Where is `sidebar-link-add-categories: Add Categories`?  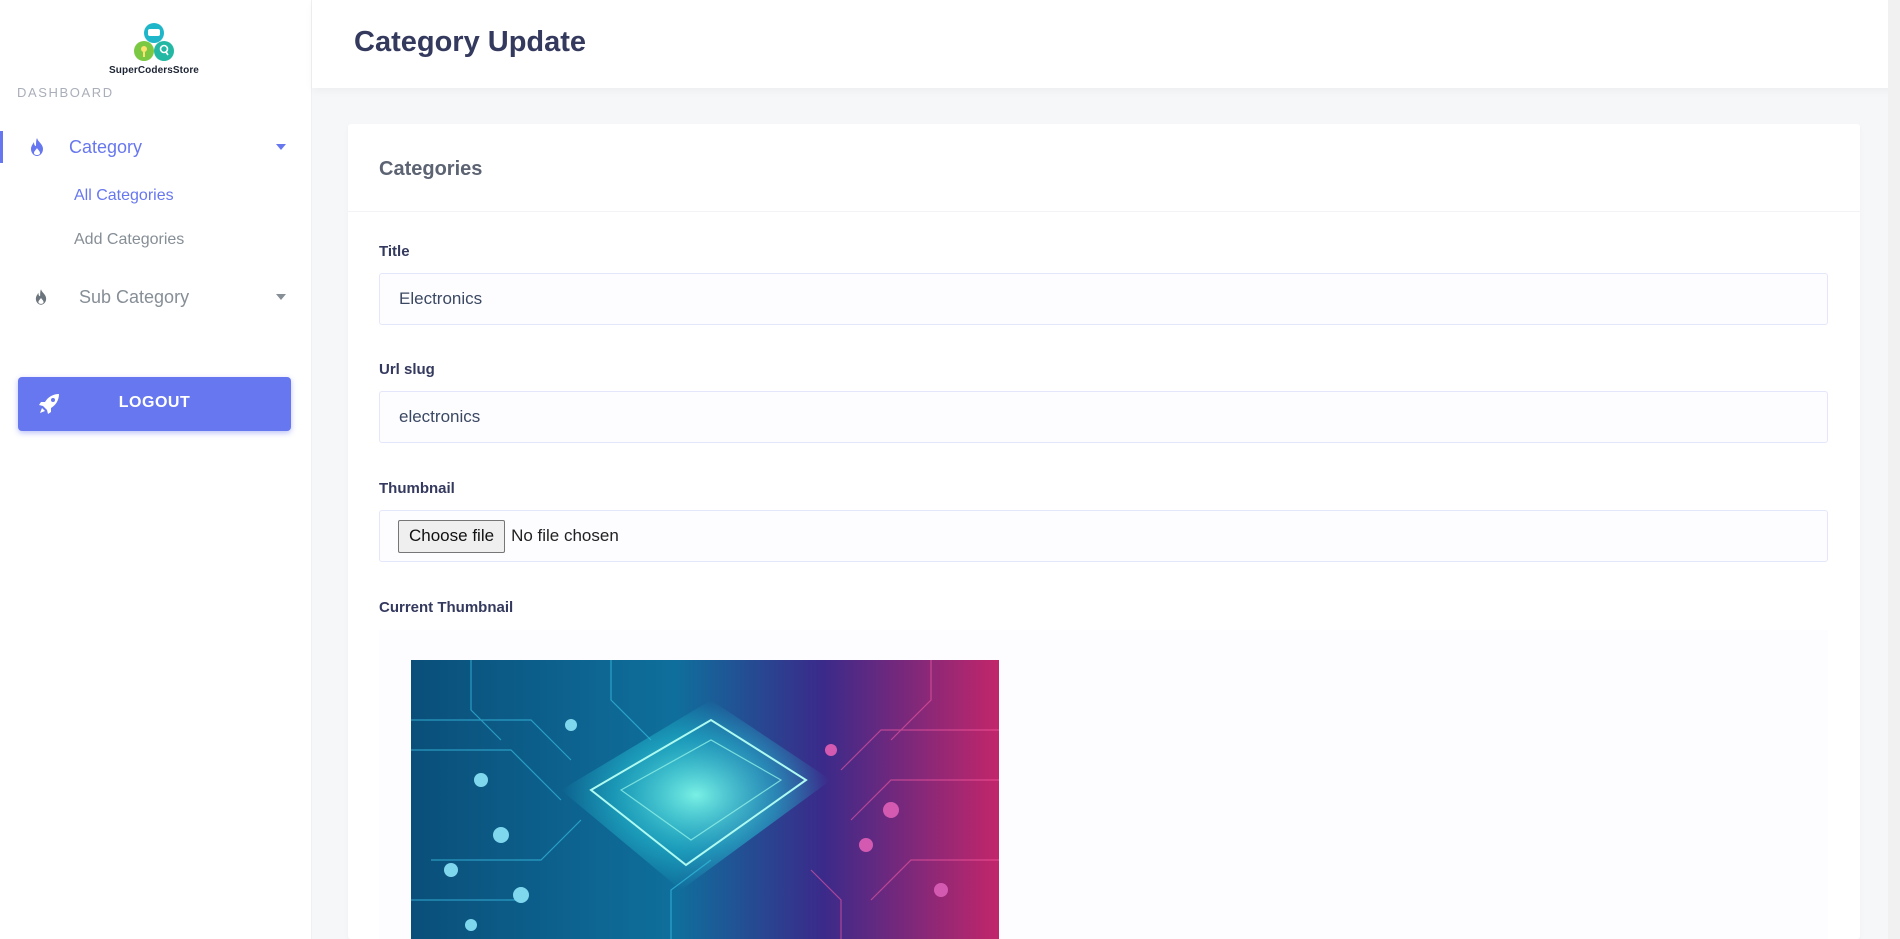 sidebar-link-add-categories: Add Categories is located at coordinates (129, 240).